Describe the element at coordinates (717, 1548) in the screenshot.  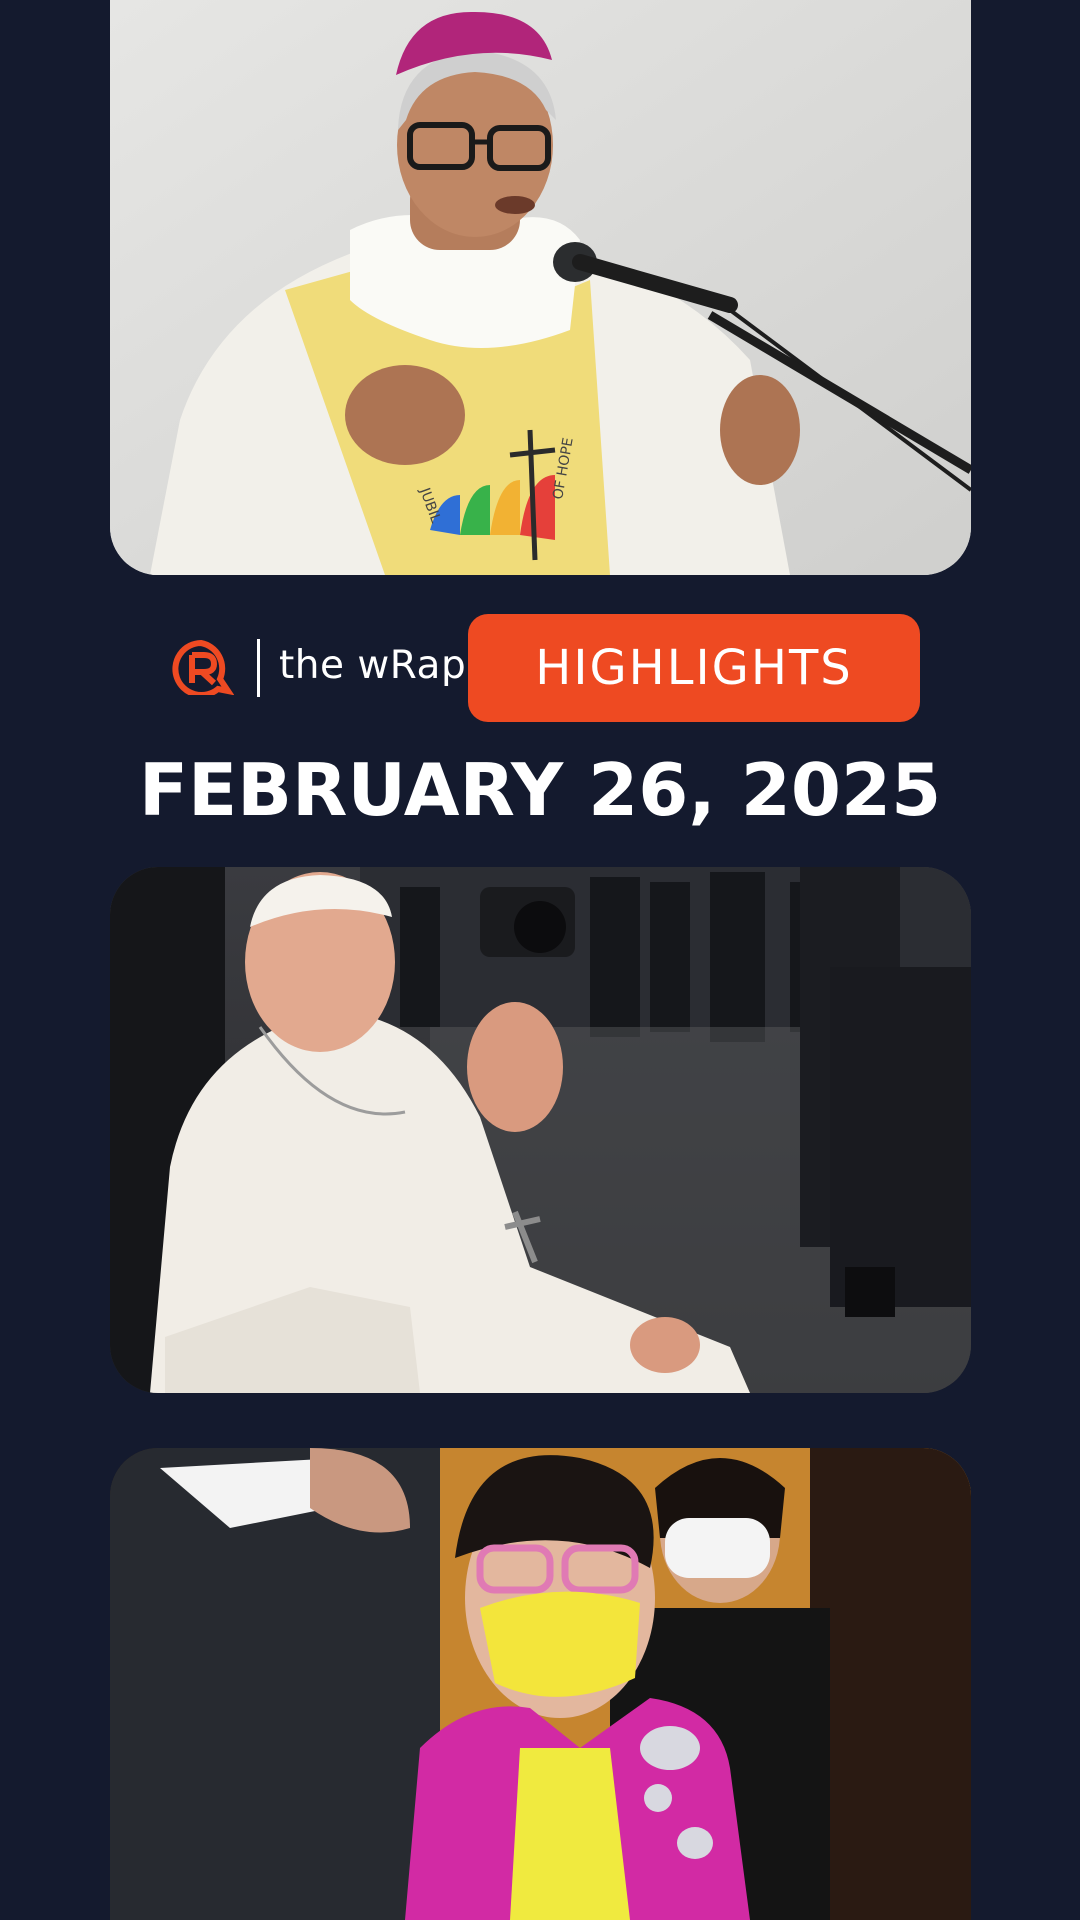
I see `white-mask-icon` at that location.